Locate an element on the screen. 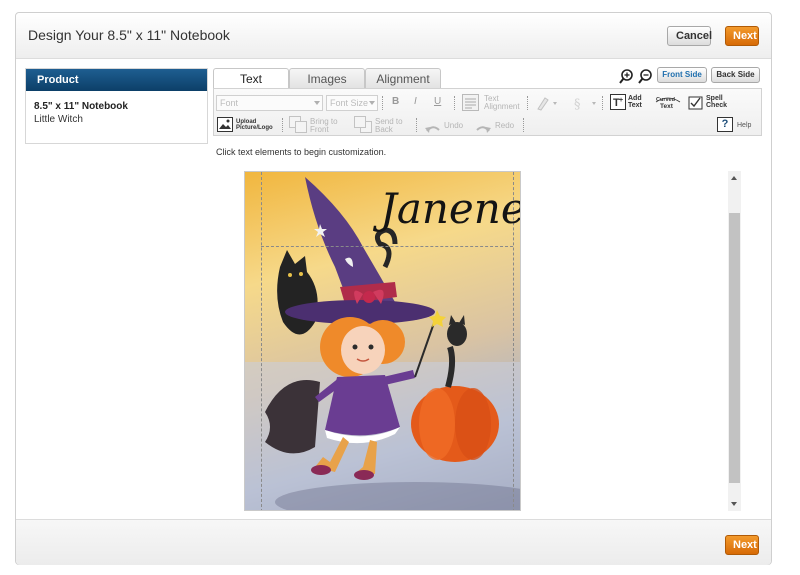 This screenshot has width=800, height=575. curved-text-icon: Curved Text is located at coordinates (668, 102).